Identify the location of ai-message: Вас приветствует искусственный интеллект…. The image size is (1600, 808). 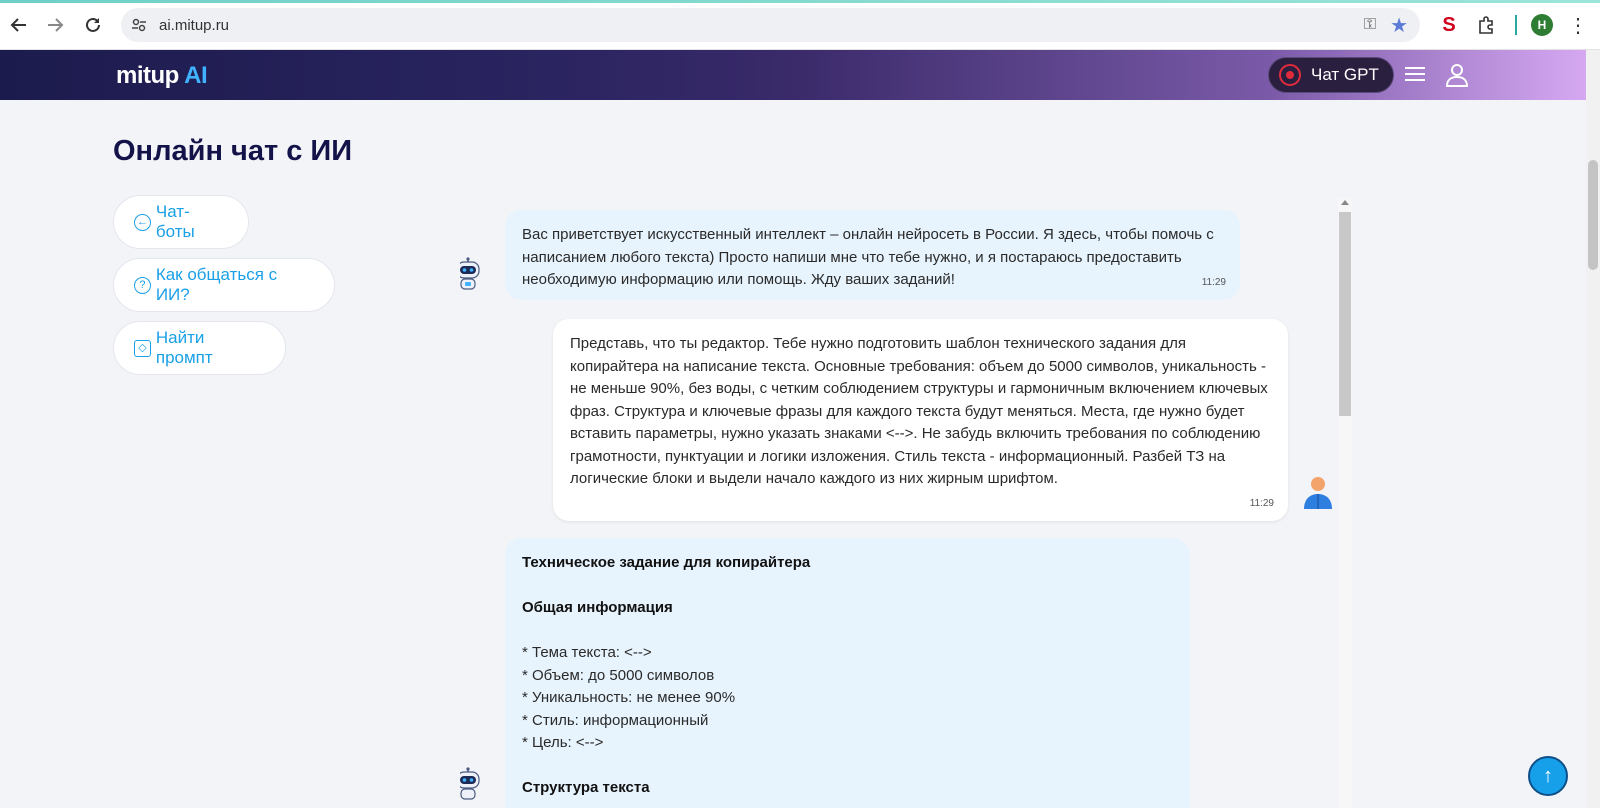
(872, 255).